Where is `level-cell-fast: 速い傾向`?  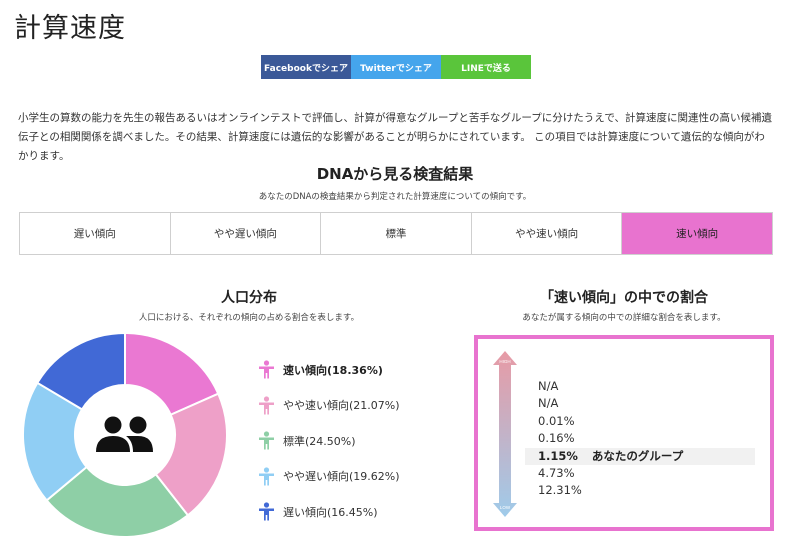
level-cell-fast: 速い傾向 is located at coordinates (697, 233).